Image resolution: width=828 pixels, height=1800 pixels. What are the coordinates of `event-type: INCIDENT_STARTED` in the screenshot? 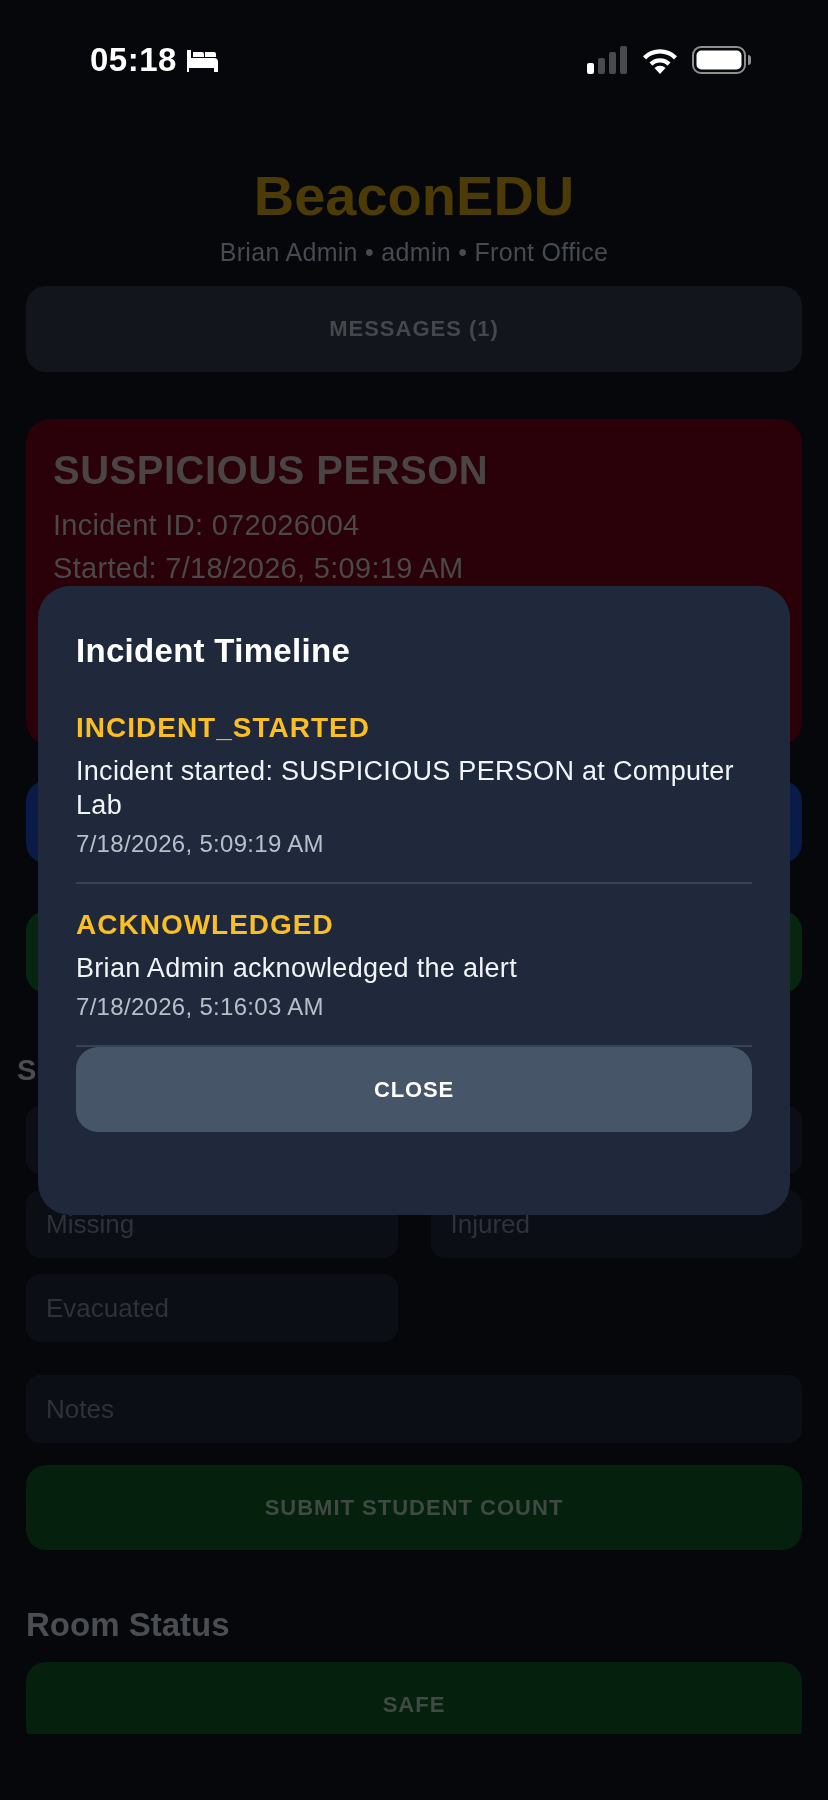 It's located at (223, 728).